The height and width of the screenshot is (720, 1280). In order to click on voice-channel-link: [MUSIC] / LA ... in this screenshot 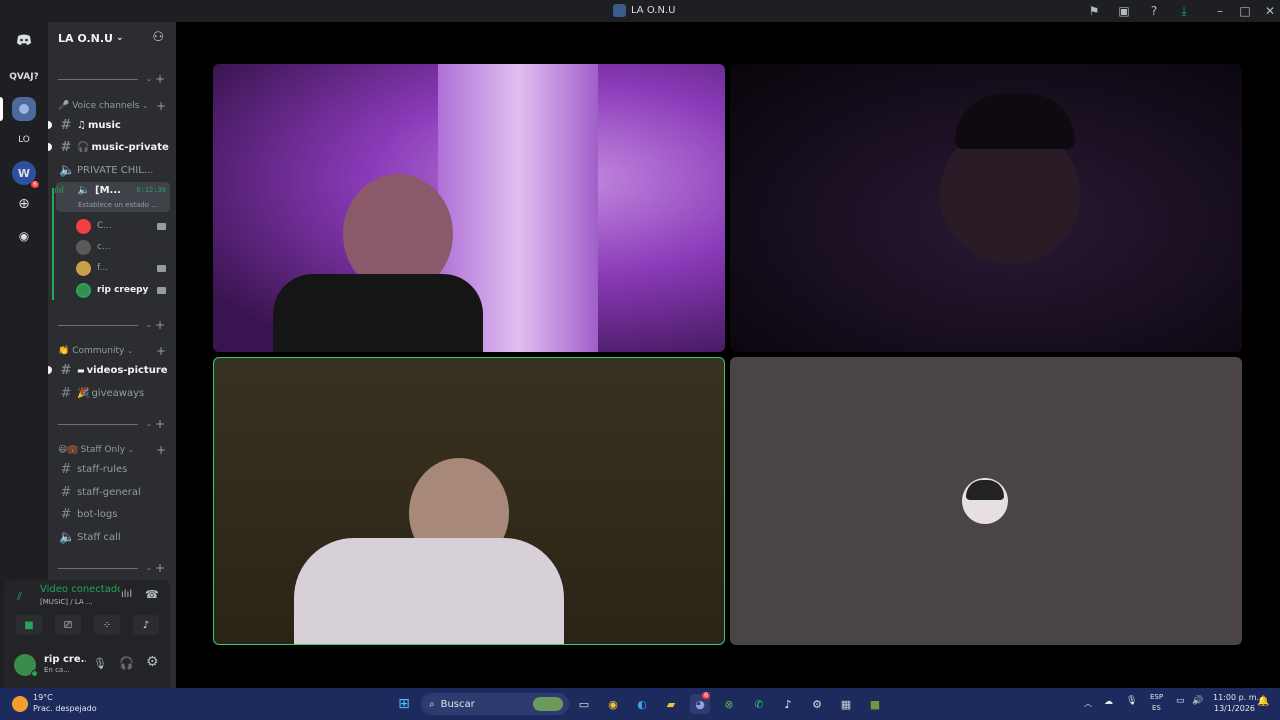, I will do `click(66, 602)`.